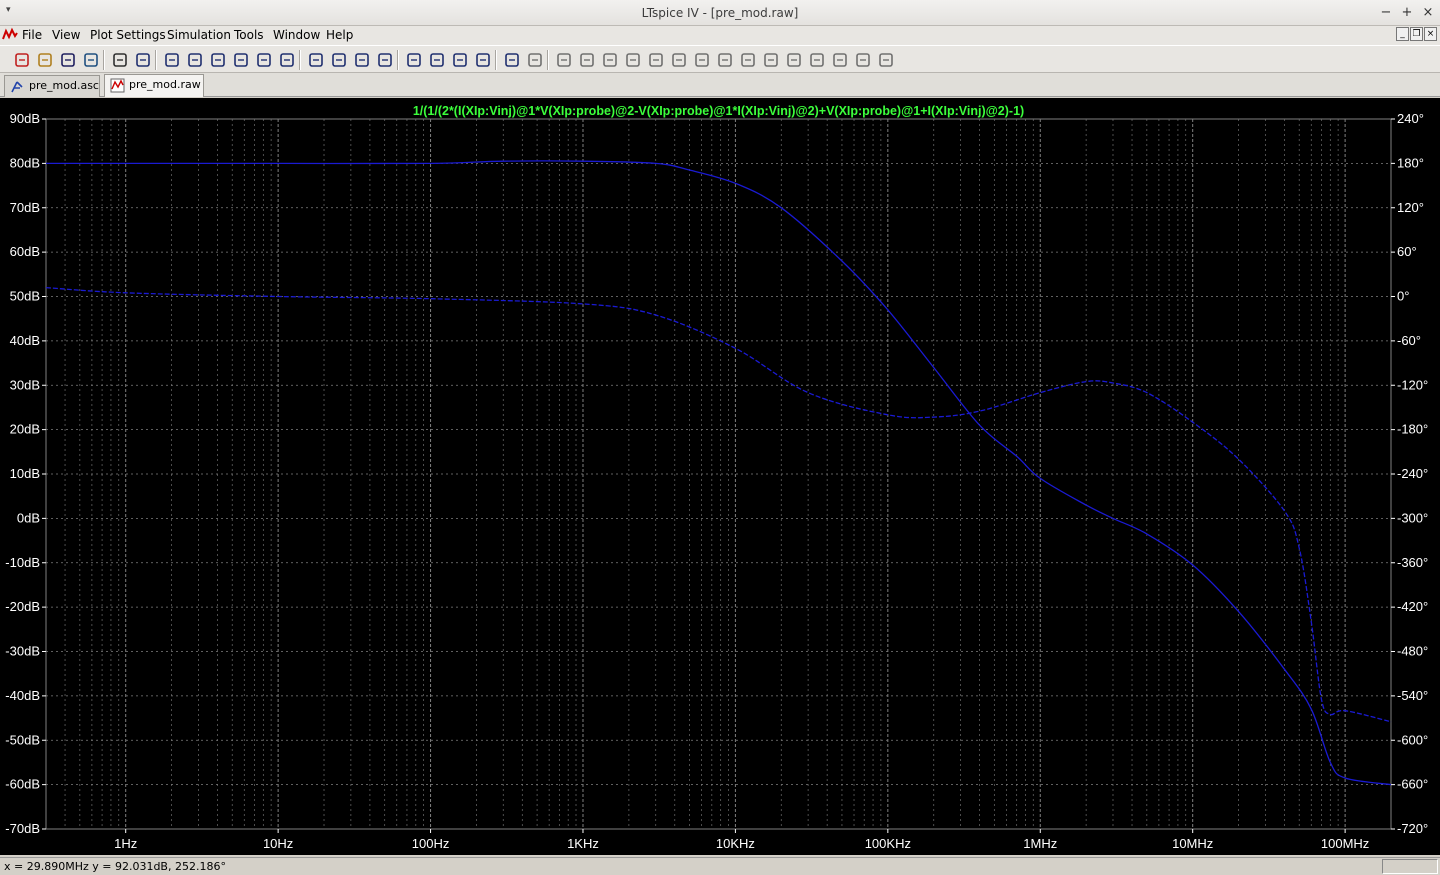 The image size is (1440, 875). What do you see at coordinates (287, 60) in the screenshot?
I see `grid-icon` at bounding box center [287, 60].